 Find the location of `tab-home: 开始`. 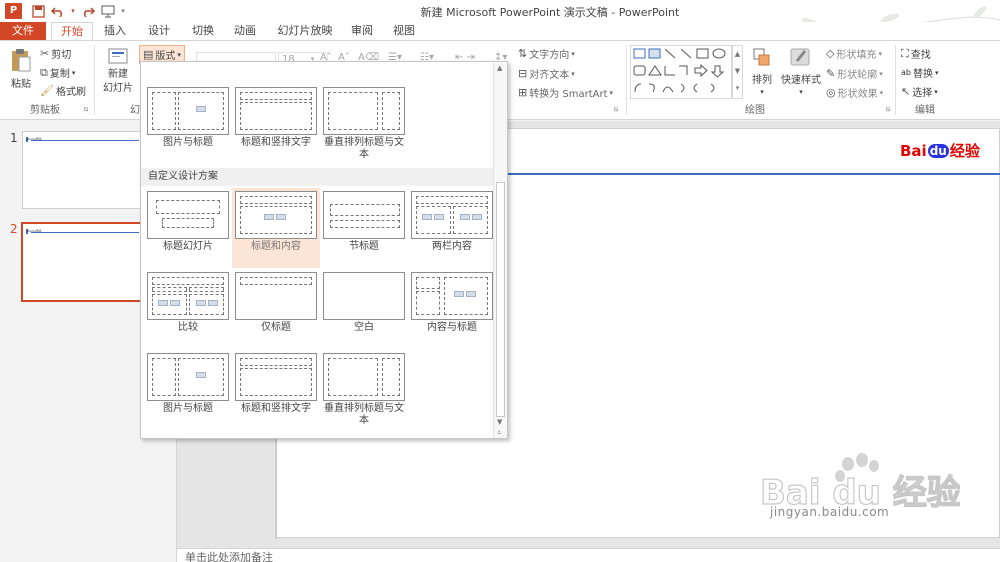

tab-home: 开始 is located at coordinates (72, 31).